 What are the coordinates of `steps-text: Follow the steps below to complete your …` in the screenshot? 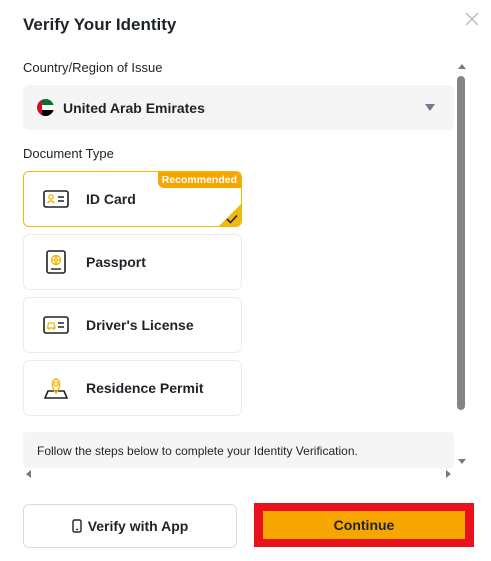 It's located at (197, 451).